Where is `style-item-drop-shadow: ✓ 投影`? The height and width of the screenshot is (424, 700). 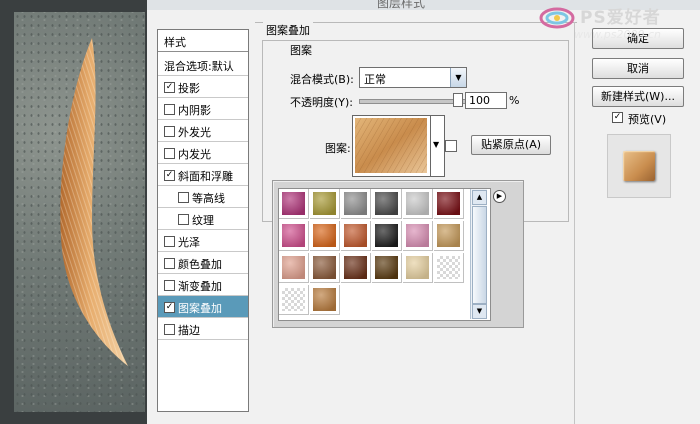
style-item-drop-shadow: ✓ 投影 is located at coordinates (203, 87).